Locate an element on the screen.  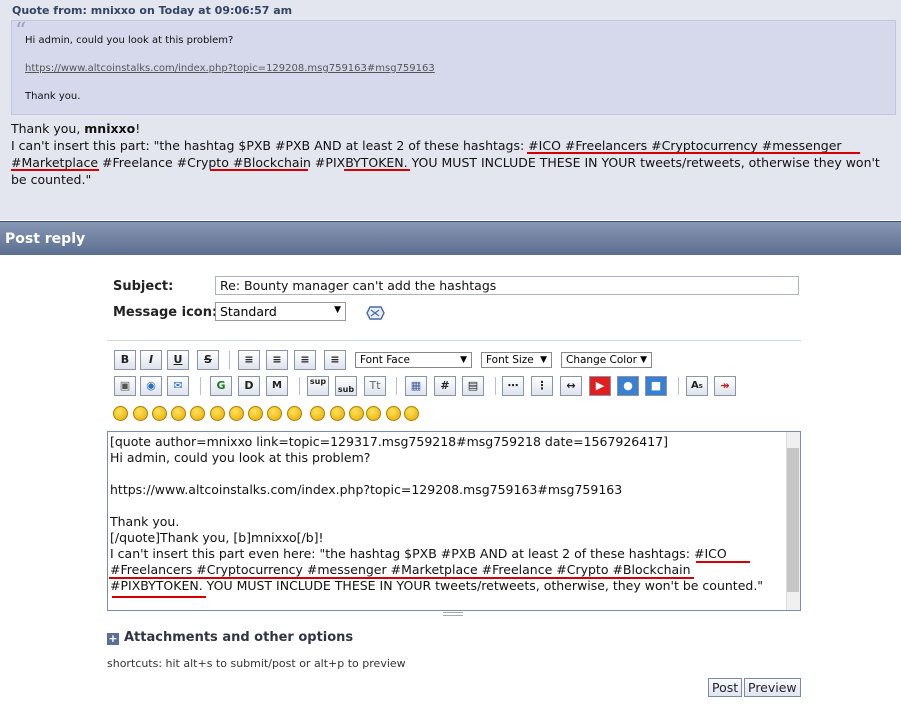
embarrassed-icon is located at coordinates (337, 413).